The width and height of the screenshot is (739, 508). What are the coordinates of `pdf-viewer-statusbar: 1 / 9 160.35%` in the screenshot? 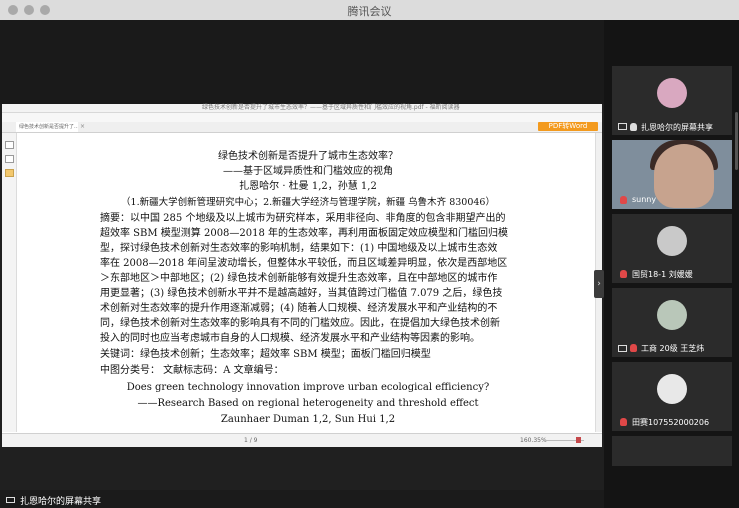 It's located at (302, 440).